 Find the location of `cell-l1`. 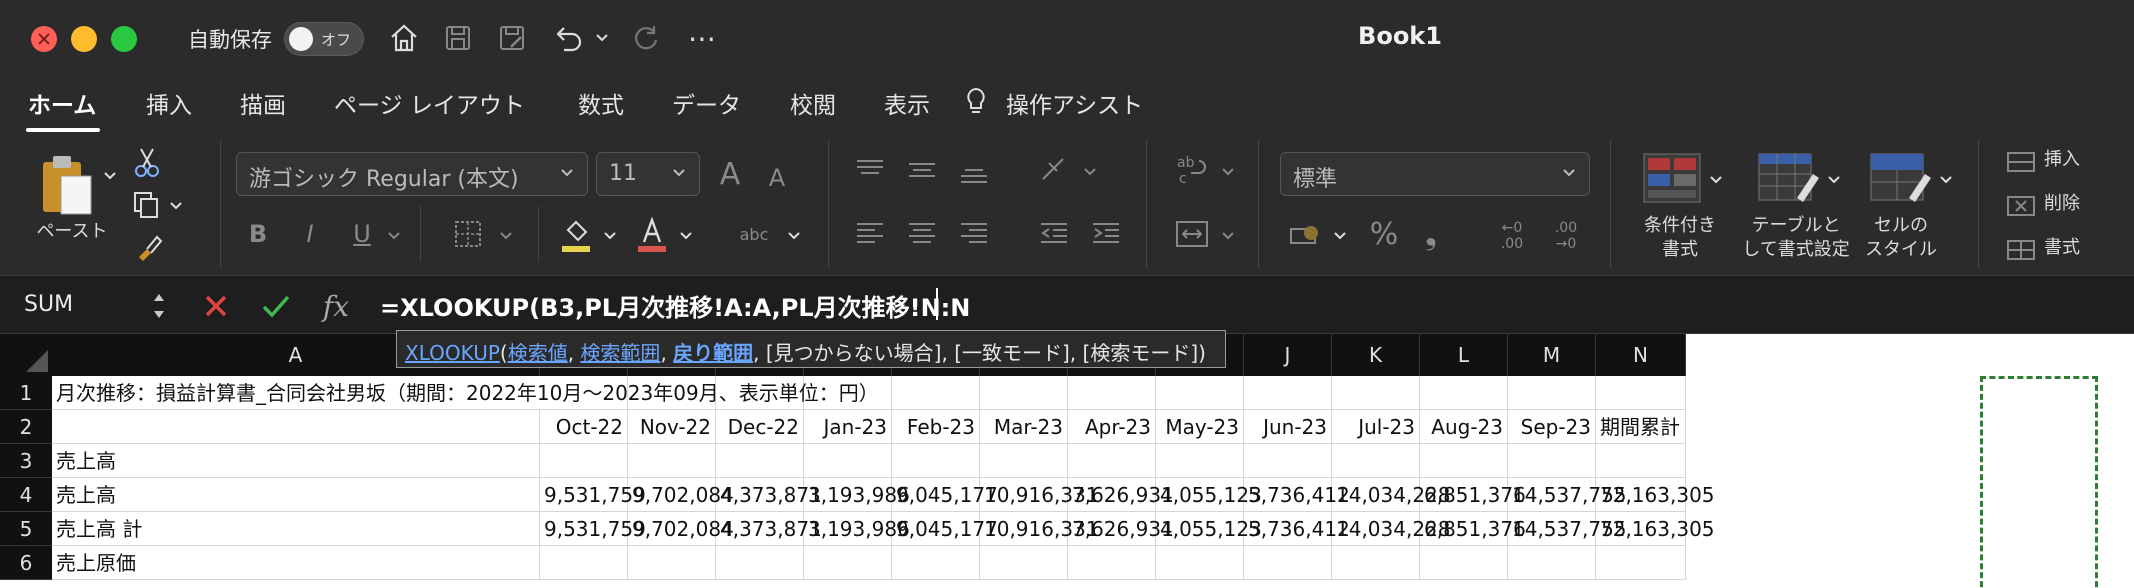

cell-l1 is located at coordinates (1464, 393).